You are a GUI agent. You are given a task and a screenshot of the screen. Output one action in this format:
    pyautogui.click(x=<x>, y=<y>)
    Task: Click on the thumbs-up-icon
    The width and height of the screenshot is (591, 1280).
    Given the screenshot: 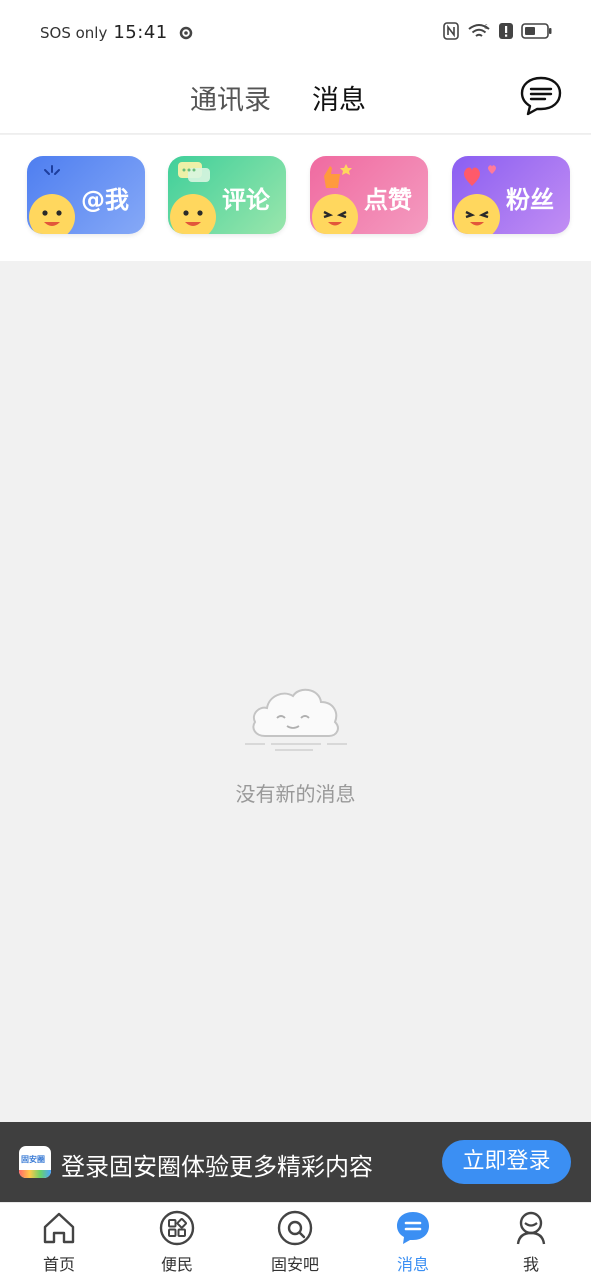 What is the action you would take?
    pyautogui.click(x=338, y=176)
    